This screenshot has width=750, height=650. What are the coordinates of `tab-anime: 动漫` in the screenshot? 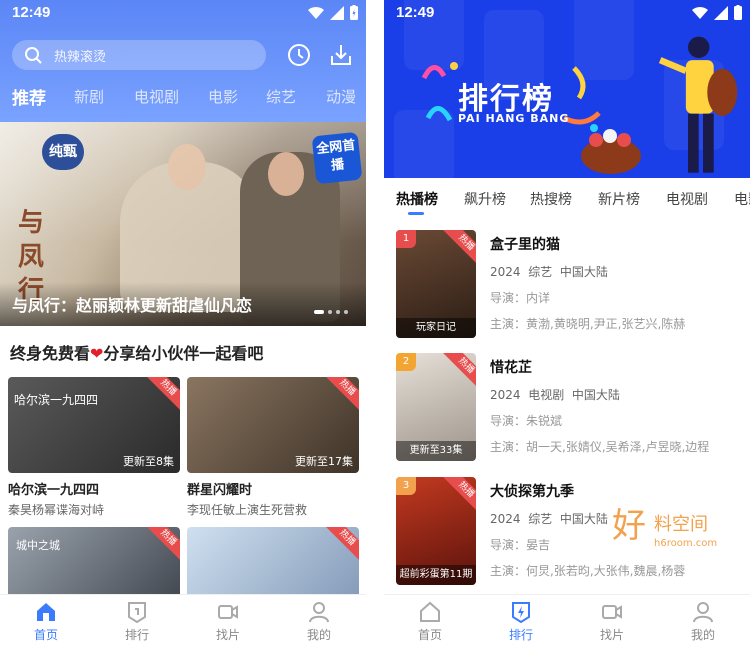 It's located at (341, 96).